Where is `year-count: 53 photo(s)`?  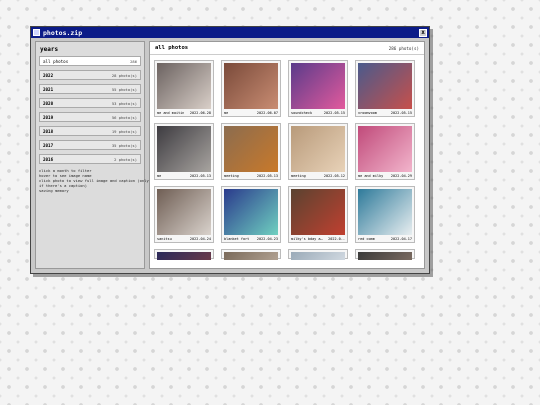
year-count: 53 photo(s) is located at coordinates (124, 103).